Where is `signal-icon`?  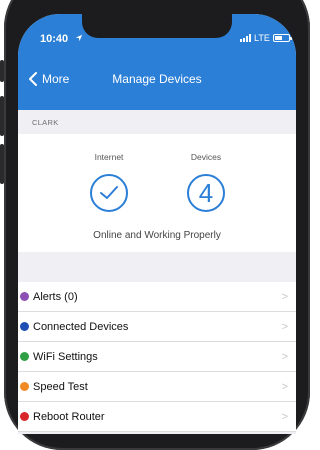 signal-icon is located at coordinates (245, 38).